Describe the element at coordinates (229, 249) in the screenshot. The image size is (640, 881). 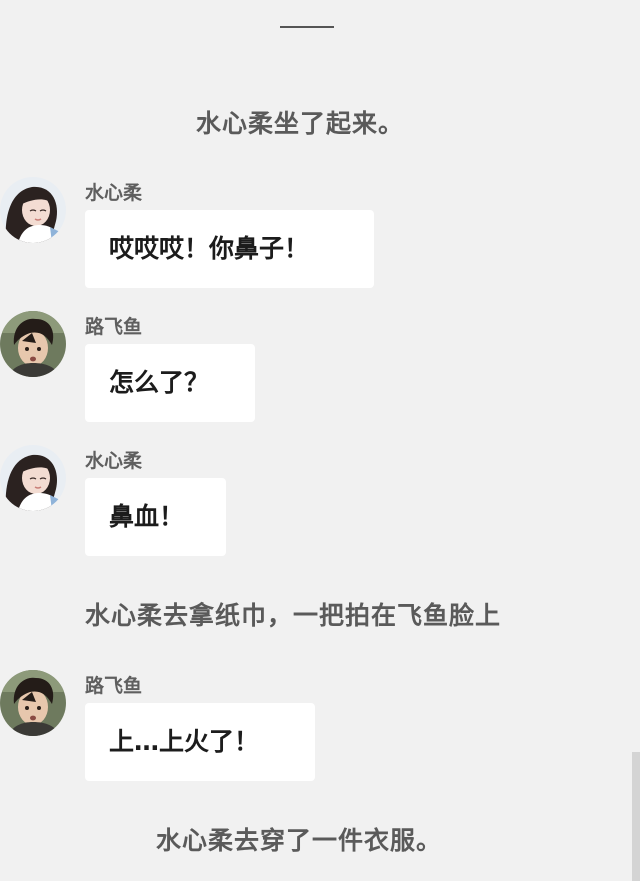
I see `message-bubble: 哎哎哎！你鼻子！` at that location.